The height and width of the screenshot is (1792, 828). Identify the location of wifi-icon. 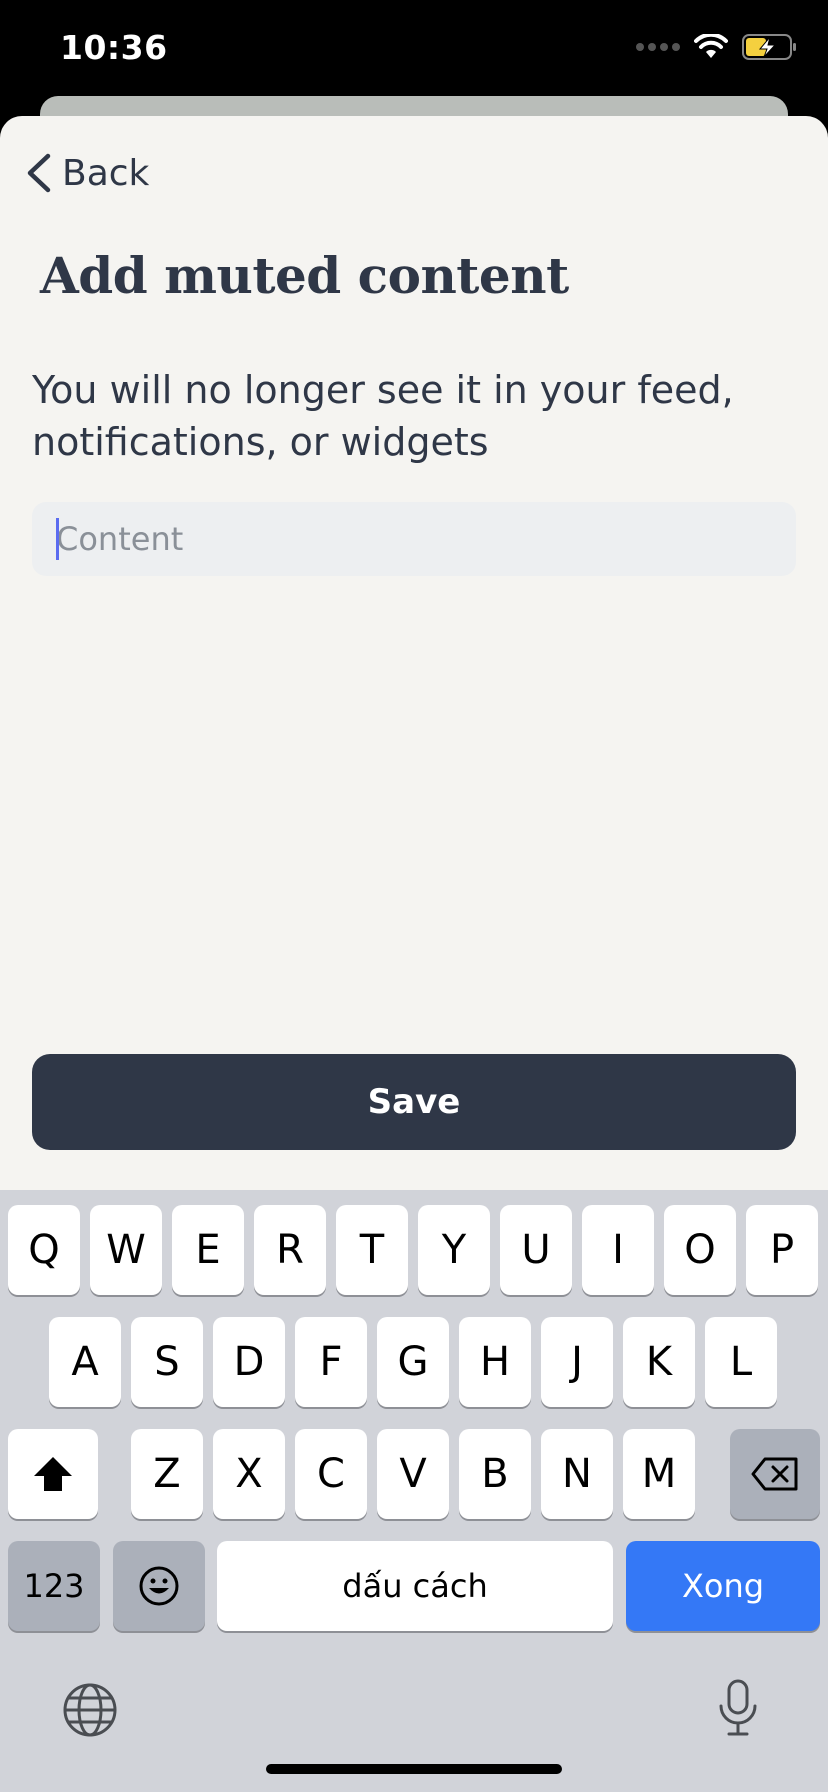
(711, 46).